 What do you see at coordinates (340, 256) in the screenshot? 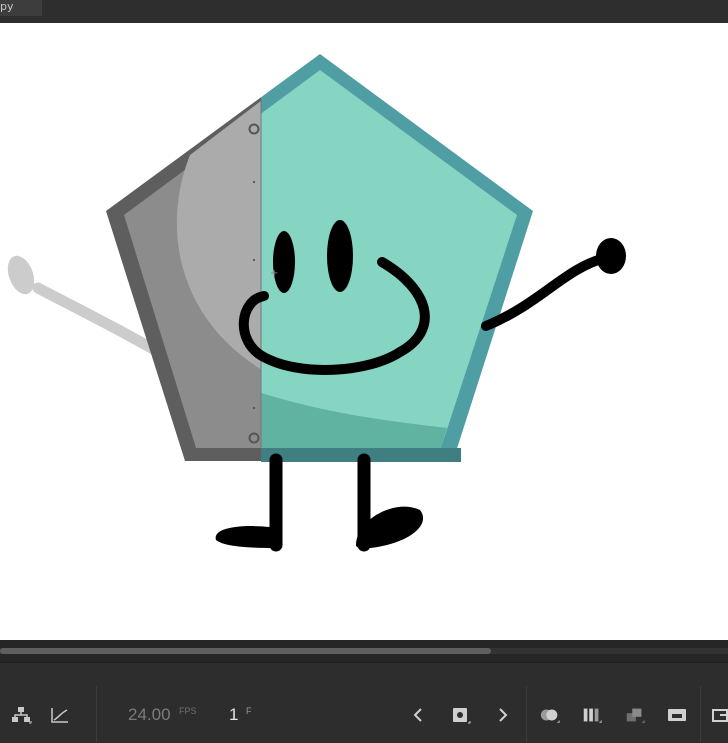
I see `right-eye` at bounding box center [340, 256].